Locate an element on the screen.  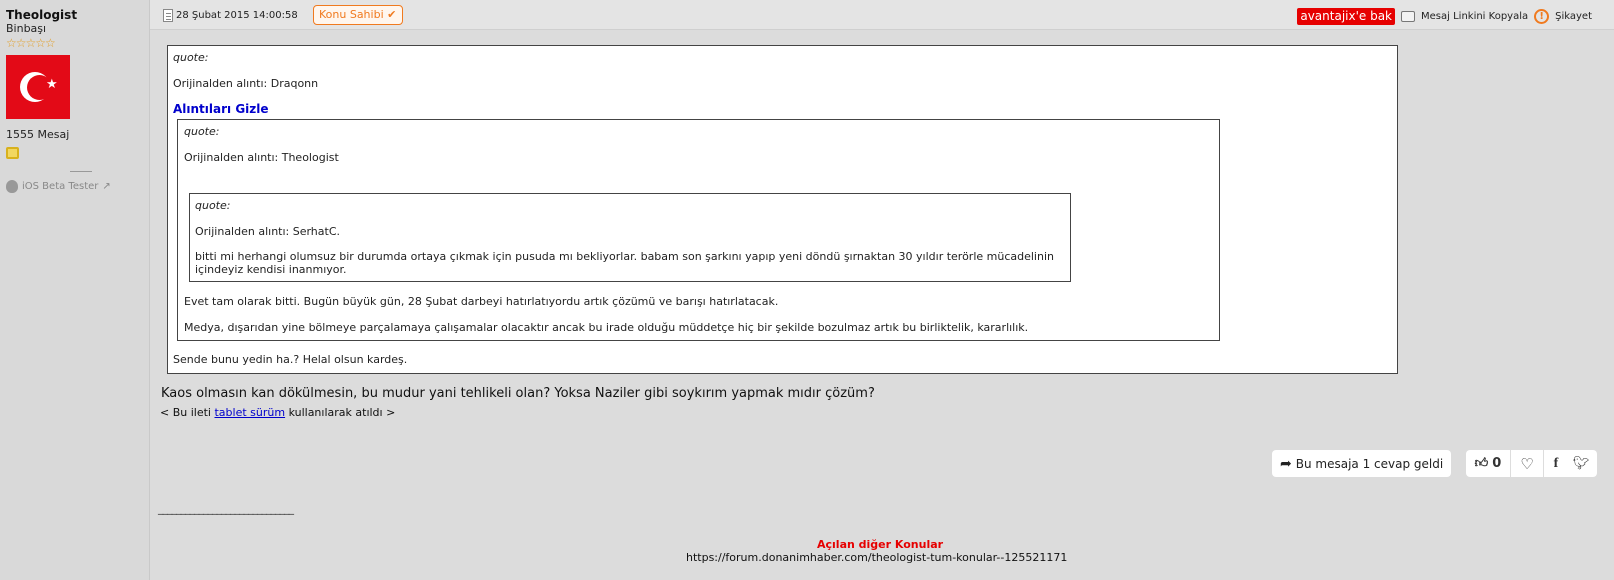
share-arrow-icon: ➦ is located at coordinates (1286, 463).